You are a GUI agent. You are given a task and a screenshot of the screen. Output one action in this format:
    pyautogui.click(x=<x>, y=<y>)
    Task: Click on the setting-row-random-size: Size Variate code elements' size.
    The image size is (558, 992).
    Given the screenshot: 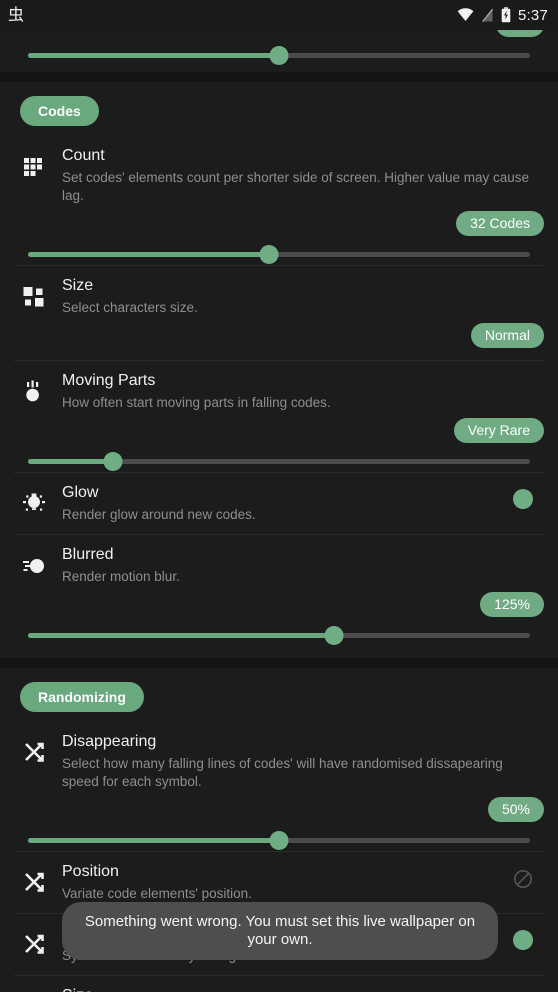 What is the action you would take?
    pyautogui.click(x=279, y=984)
    